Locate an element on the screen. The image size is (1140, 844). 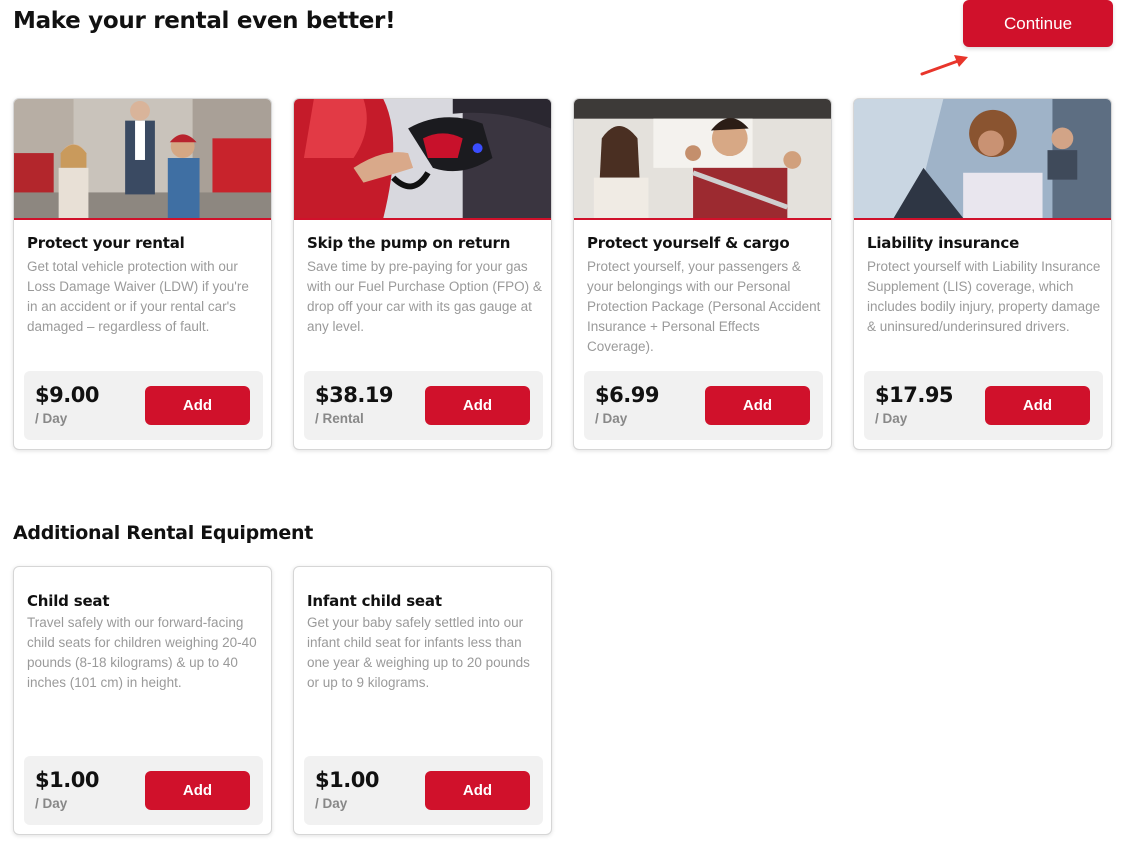
card-title: Protect yourself & cargo is located at coordinates (688, 243).